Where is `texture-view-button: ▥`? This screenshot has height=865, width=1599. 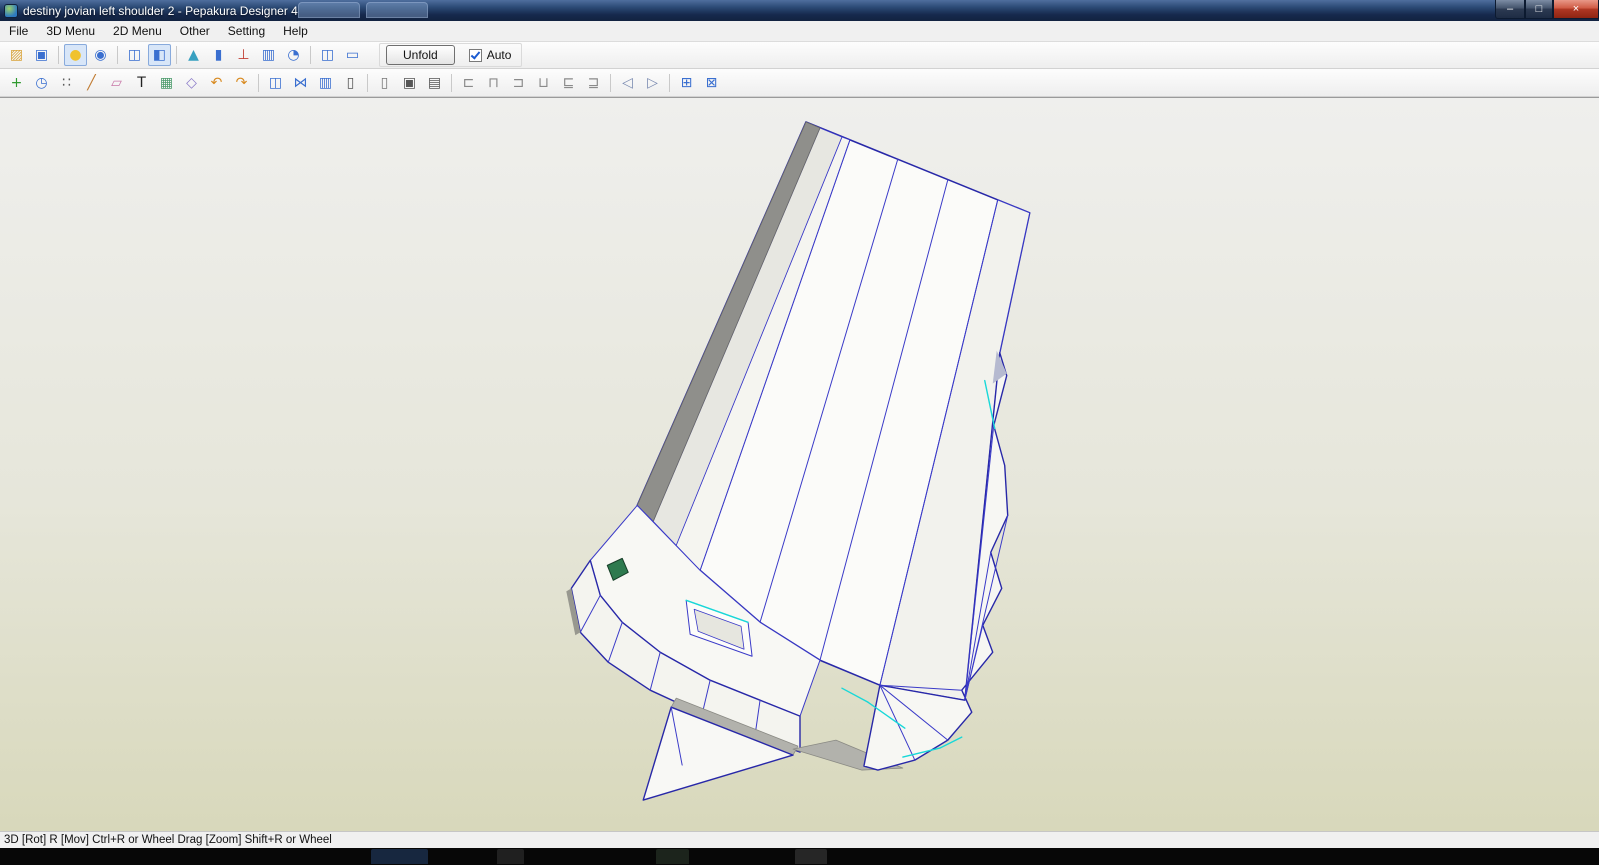
texture-view-button: ▥ is located at coordinates (268, 55).